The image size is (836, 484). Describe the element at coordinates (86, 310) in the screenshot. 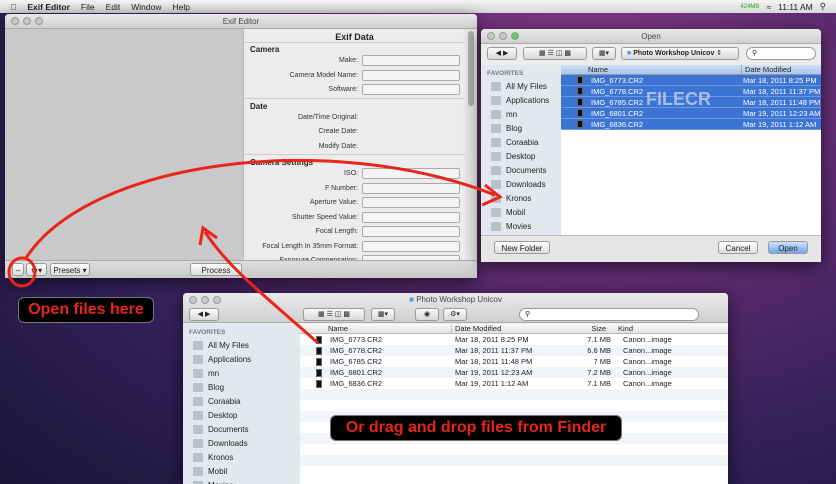

I see `annotation-open-here: Open files here` at that location.